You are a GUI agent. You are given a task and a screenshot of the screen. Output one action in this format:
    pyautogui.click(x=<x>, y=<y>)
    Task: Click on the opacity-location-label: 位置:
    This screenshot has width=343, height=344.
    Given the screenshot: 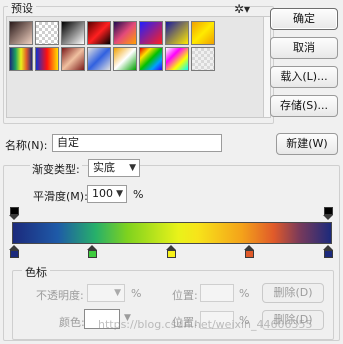 What is the action you would take?
    pyautogui.click(x=185, y=295)
    